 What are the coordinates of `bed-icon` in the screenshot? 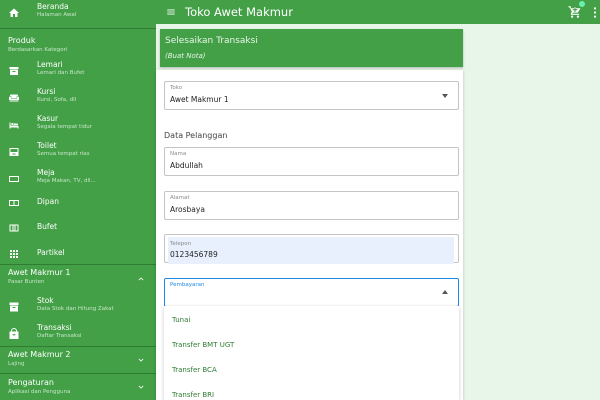 It's located at (14, 125).